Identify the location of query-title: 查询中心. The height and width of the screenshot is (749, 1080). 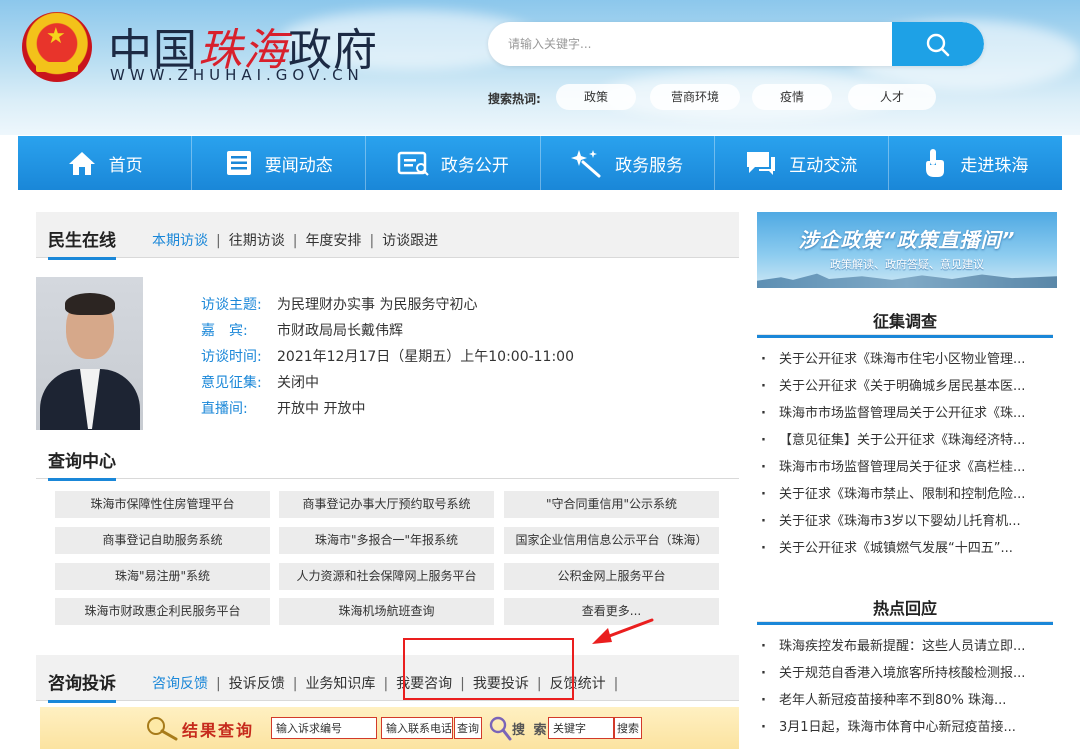
(82, 464).